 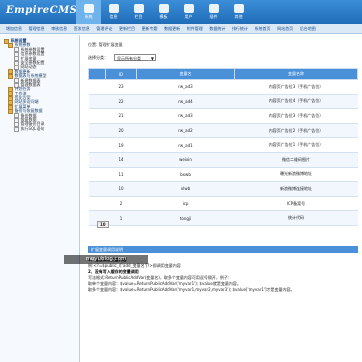 I want to click on cell-id: 22, so click(x=121, y=102).